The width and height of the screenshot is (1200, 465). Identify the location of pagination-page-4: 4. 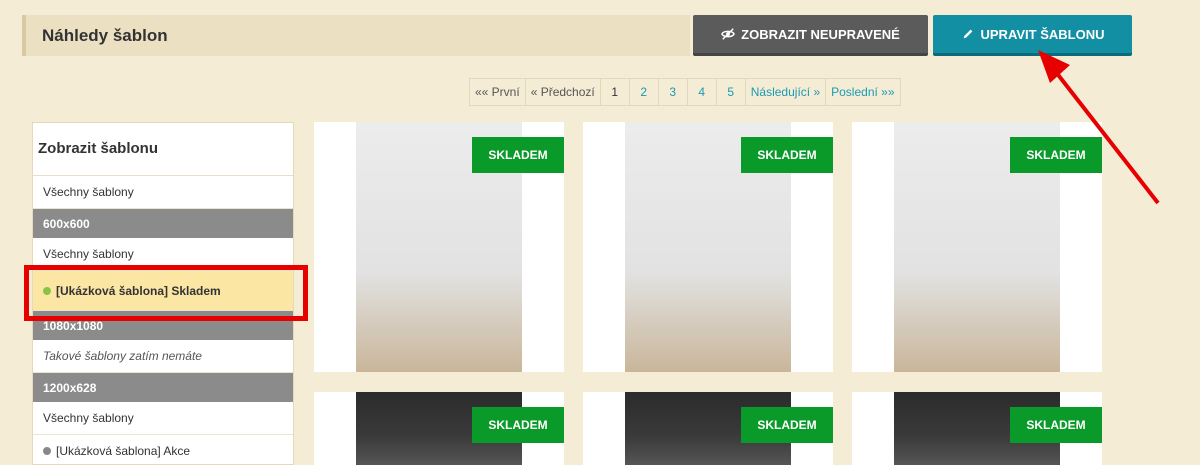
(701, 92).